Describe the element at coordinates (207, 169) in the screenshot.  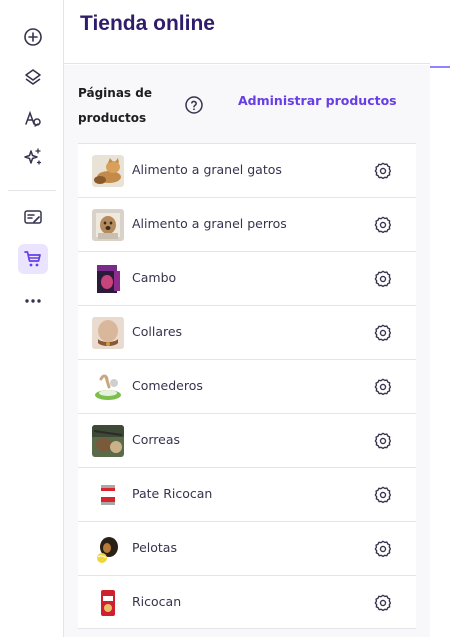
I see `product-name: Alimento a granel gatos` at that location.